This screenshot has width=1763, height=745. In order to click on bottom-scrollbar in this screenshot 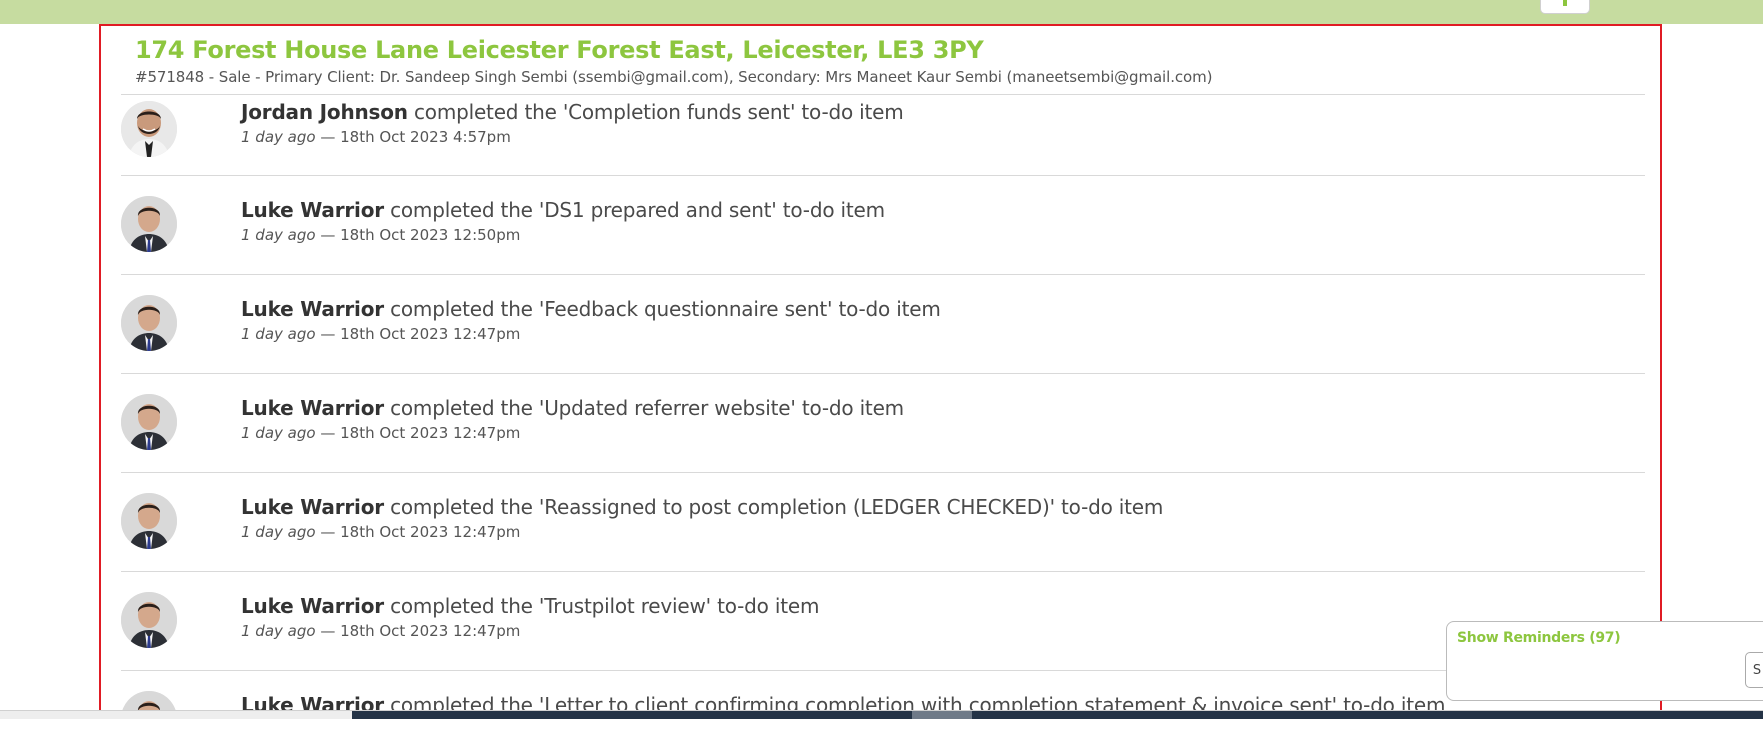, I will do `click(881, 727)`.